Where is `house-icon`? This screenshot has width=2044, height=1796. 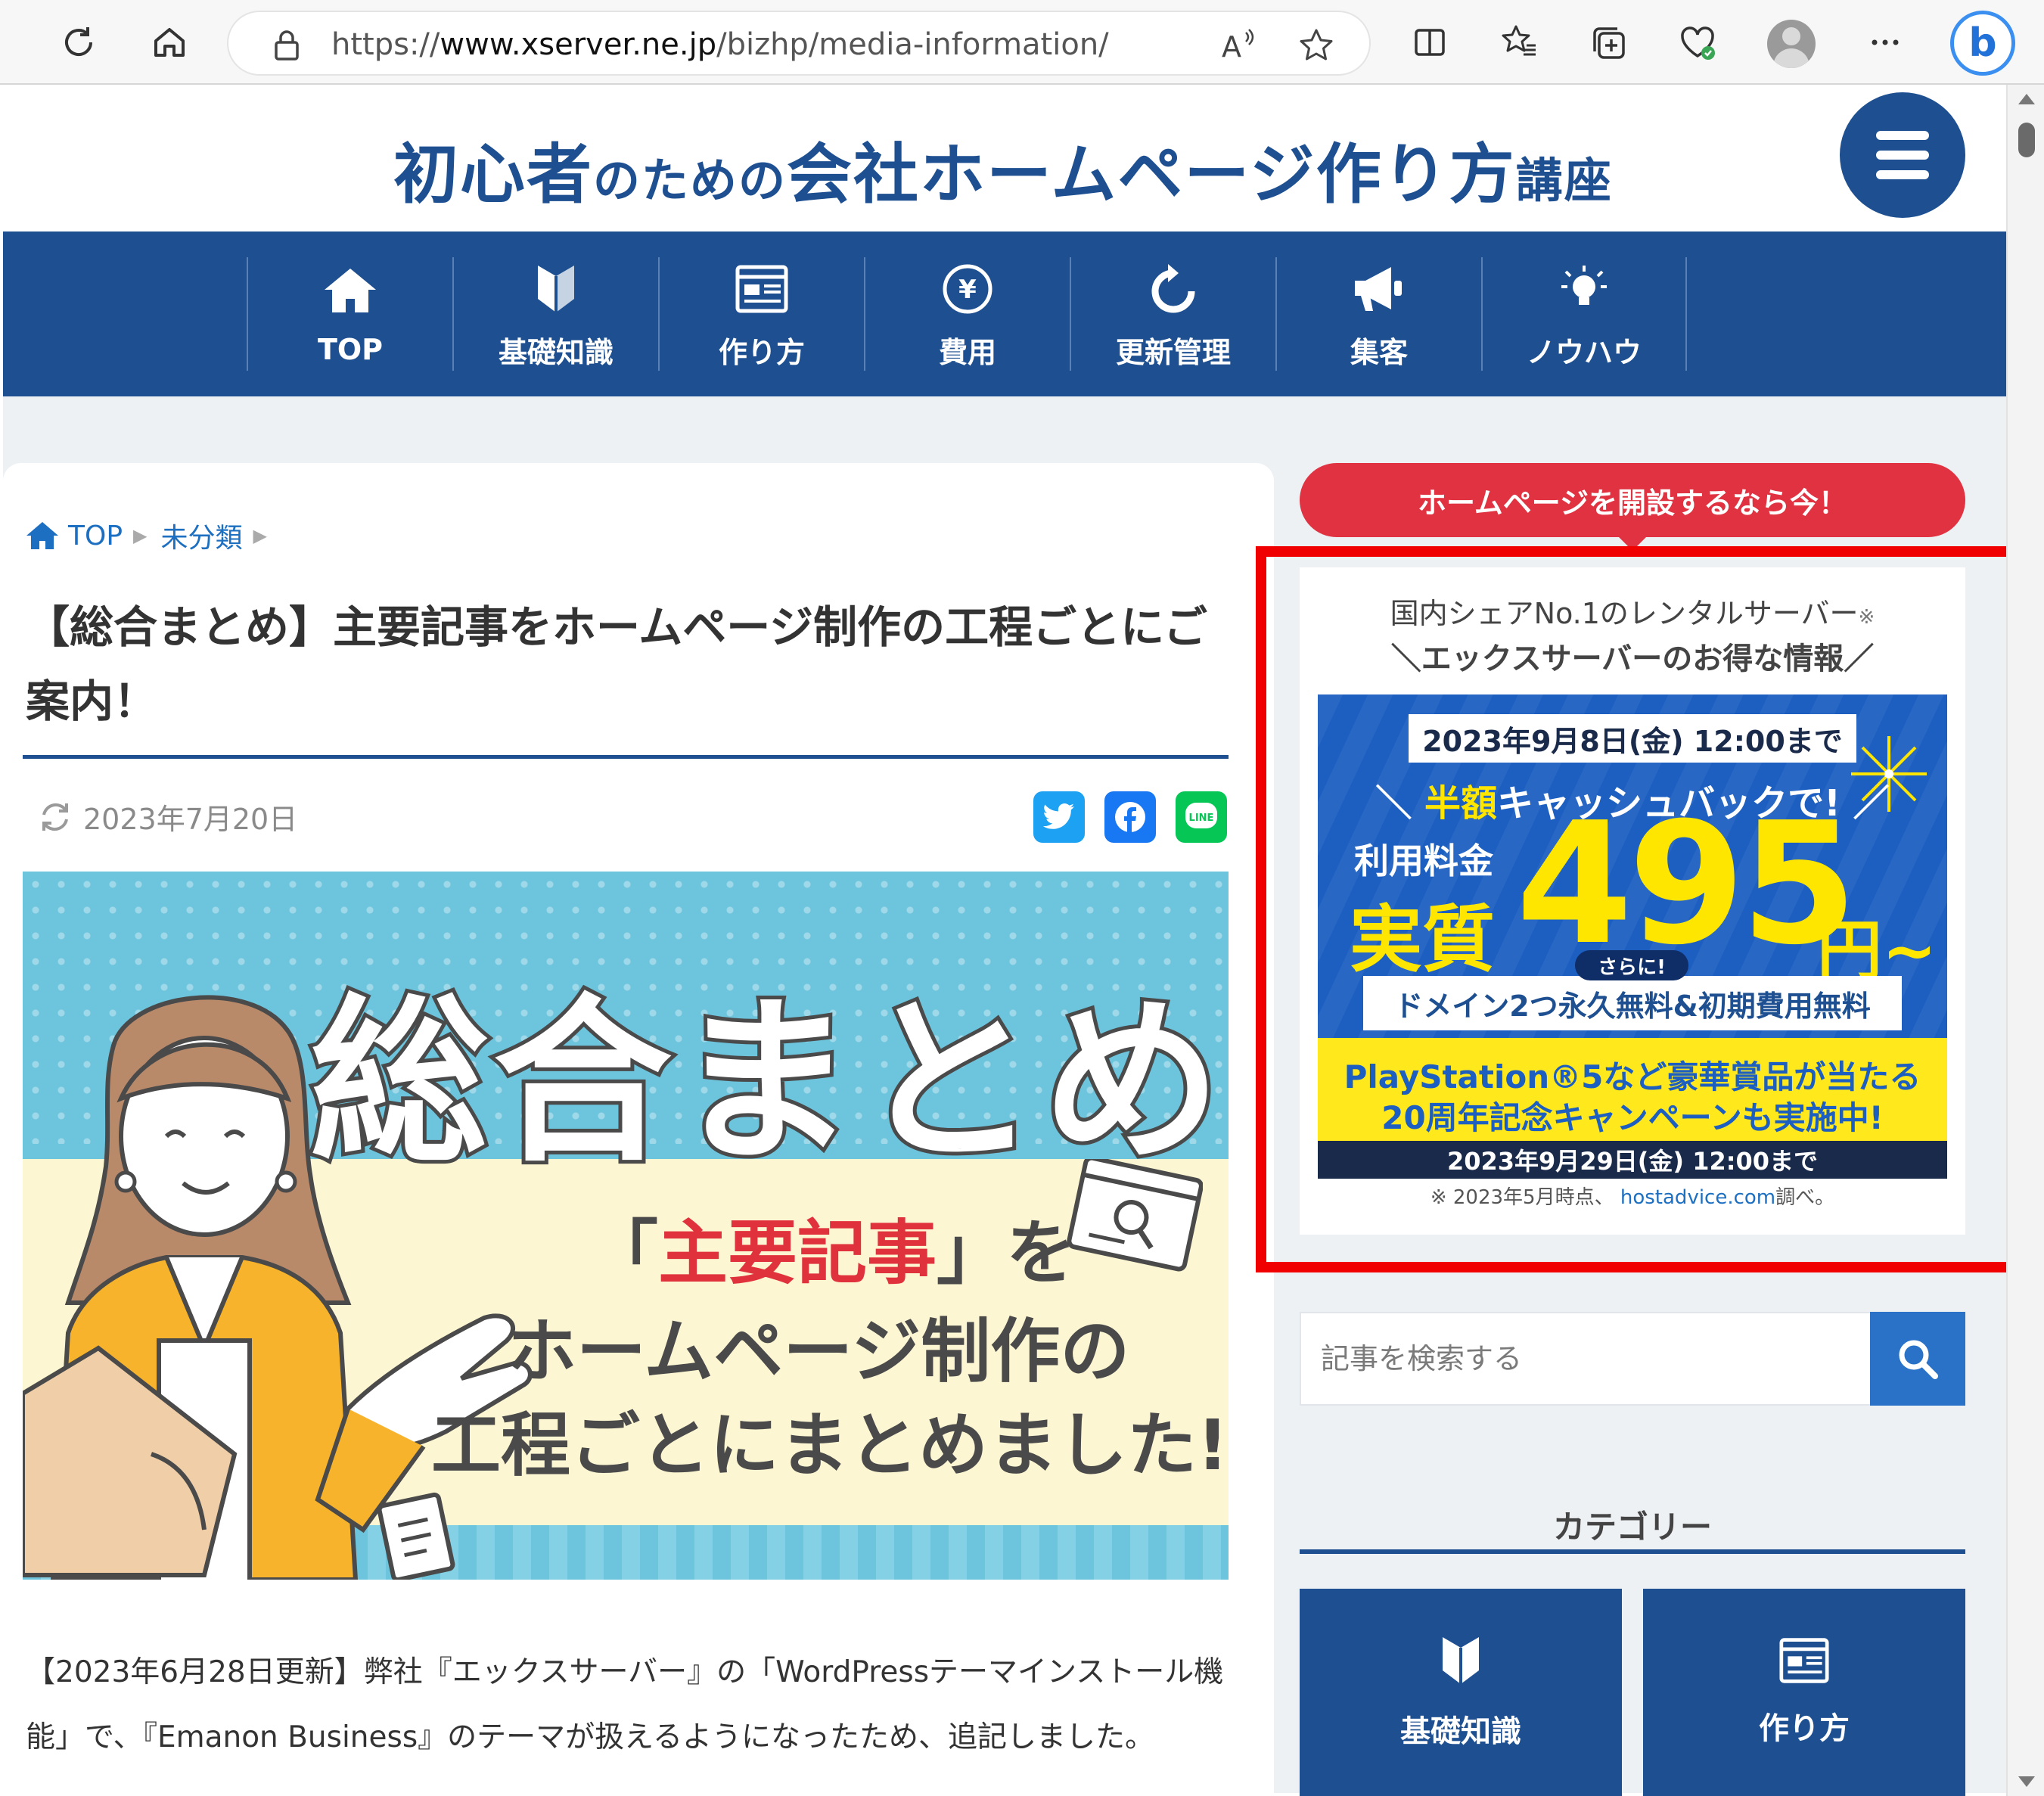
house-icon is located at coordinates (350, 291).